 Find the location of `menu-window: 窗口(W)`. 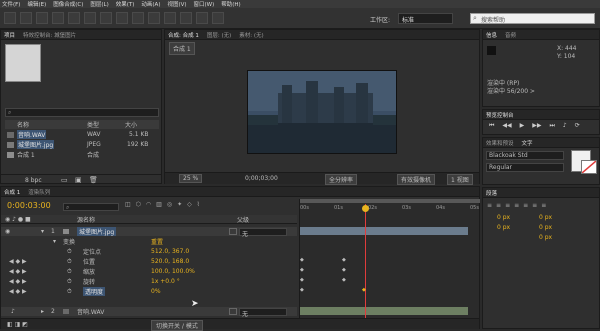

menu-window: 窗口(W) is located at coordinates (204, 4).